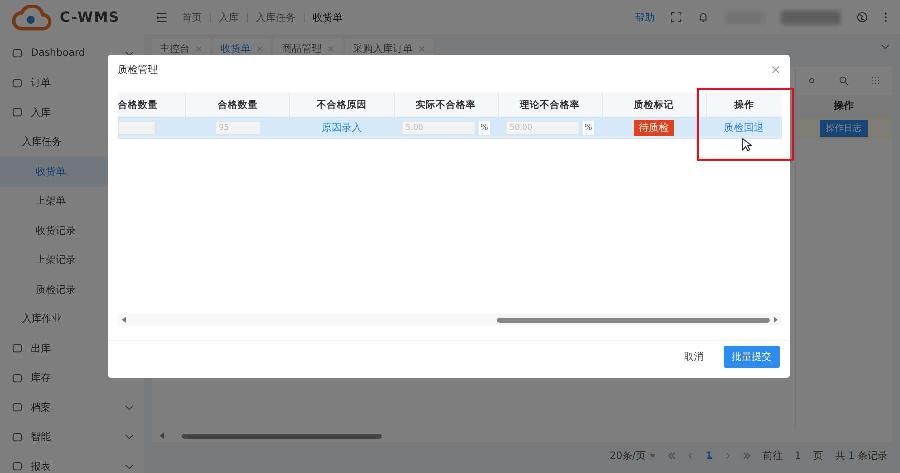  I want to click on status-tag: 待质检, so click(654, 128).